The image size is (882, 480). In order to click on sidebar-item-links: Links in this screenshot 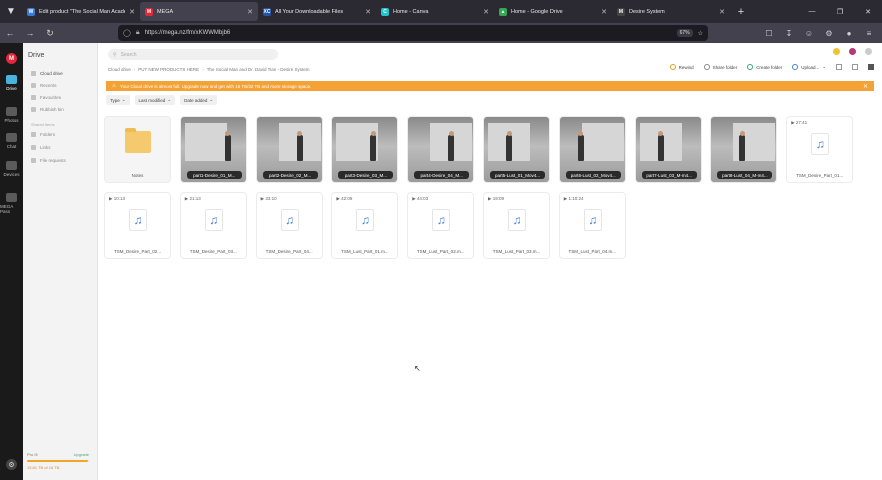, I will do `click(41, 147)`.